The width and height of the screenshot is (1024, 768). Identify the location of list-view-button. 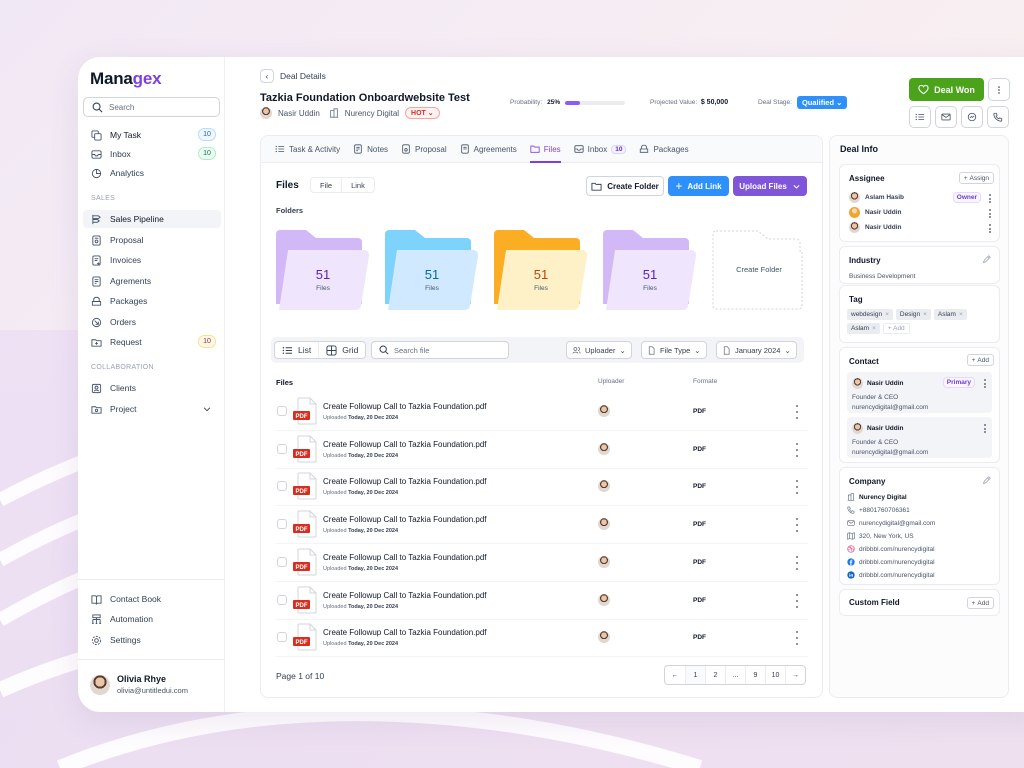
(920, 117).